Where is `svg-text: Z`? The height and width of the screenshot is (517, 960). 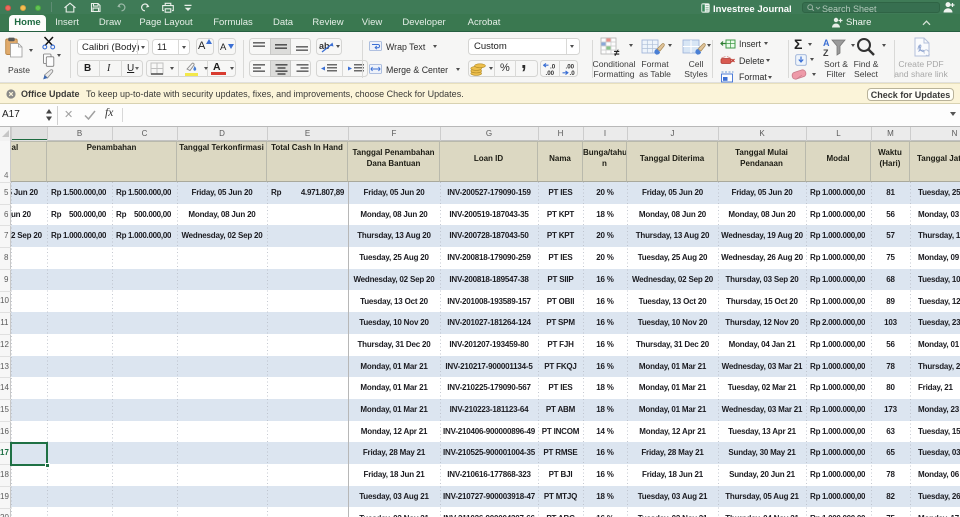 svg-text: Z is located at coordinates (826, 52).